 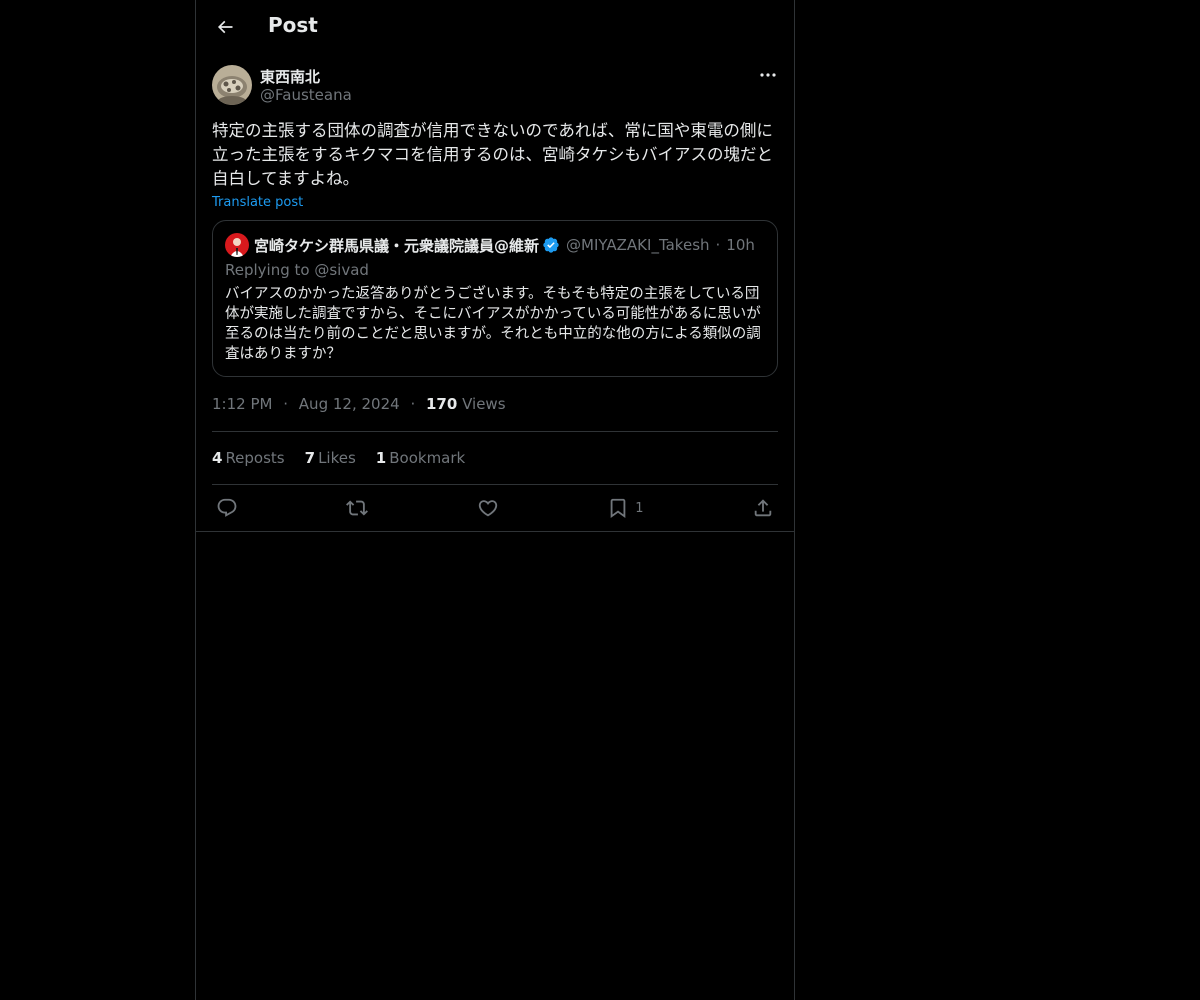 I want to click on share-button, so click(x=763, y=508).